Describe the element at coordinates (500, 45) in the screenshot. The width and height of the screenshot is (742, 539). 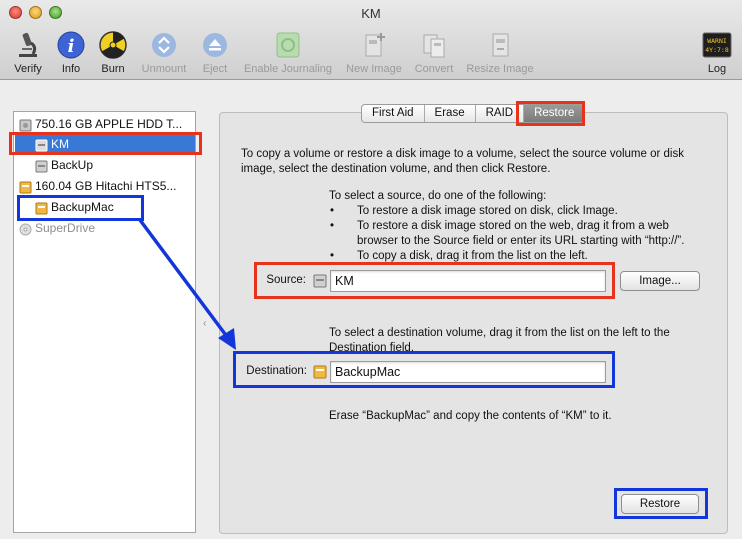
I see `resize-image-icon` at that location.